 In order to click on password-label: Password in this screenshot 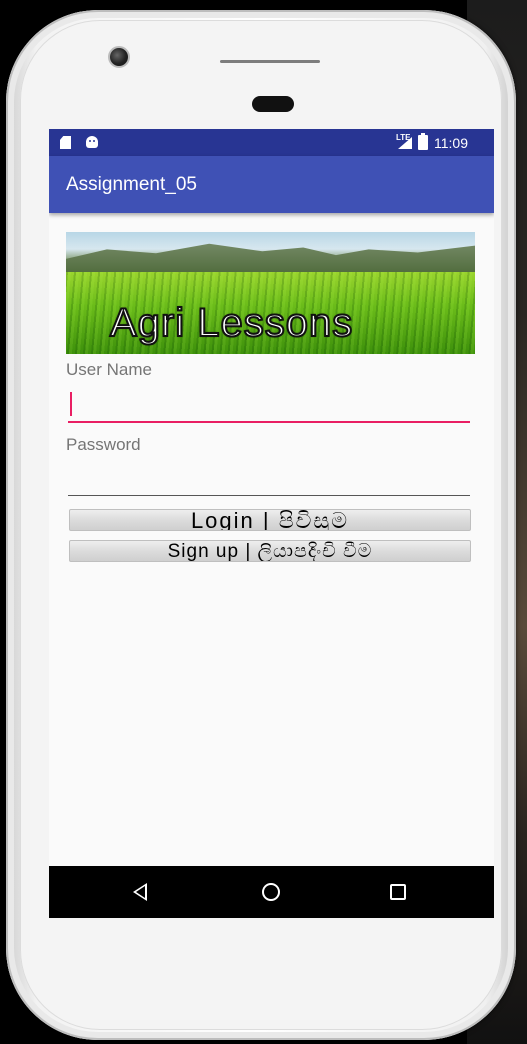, I will do `click(103, 444)`.